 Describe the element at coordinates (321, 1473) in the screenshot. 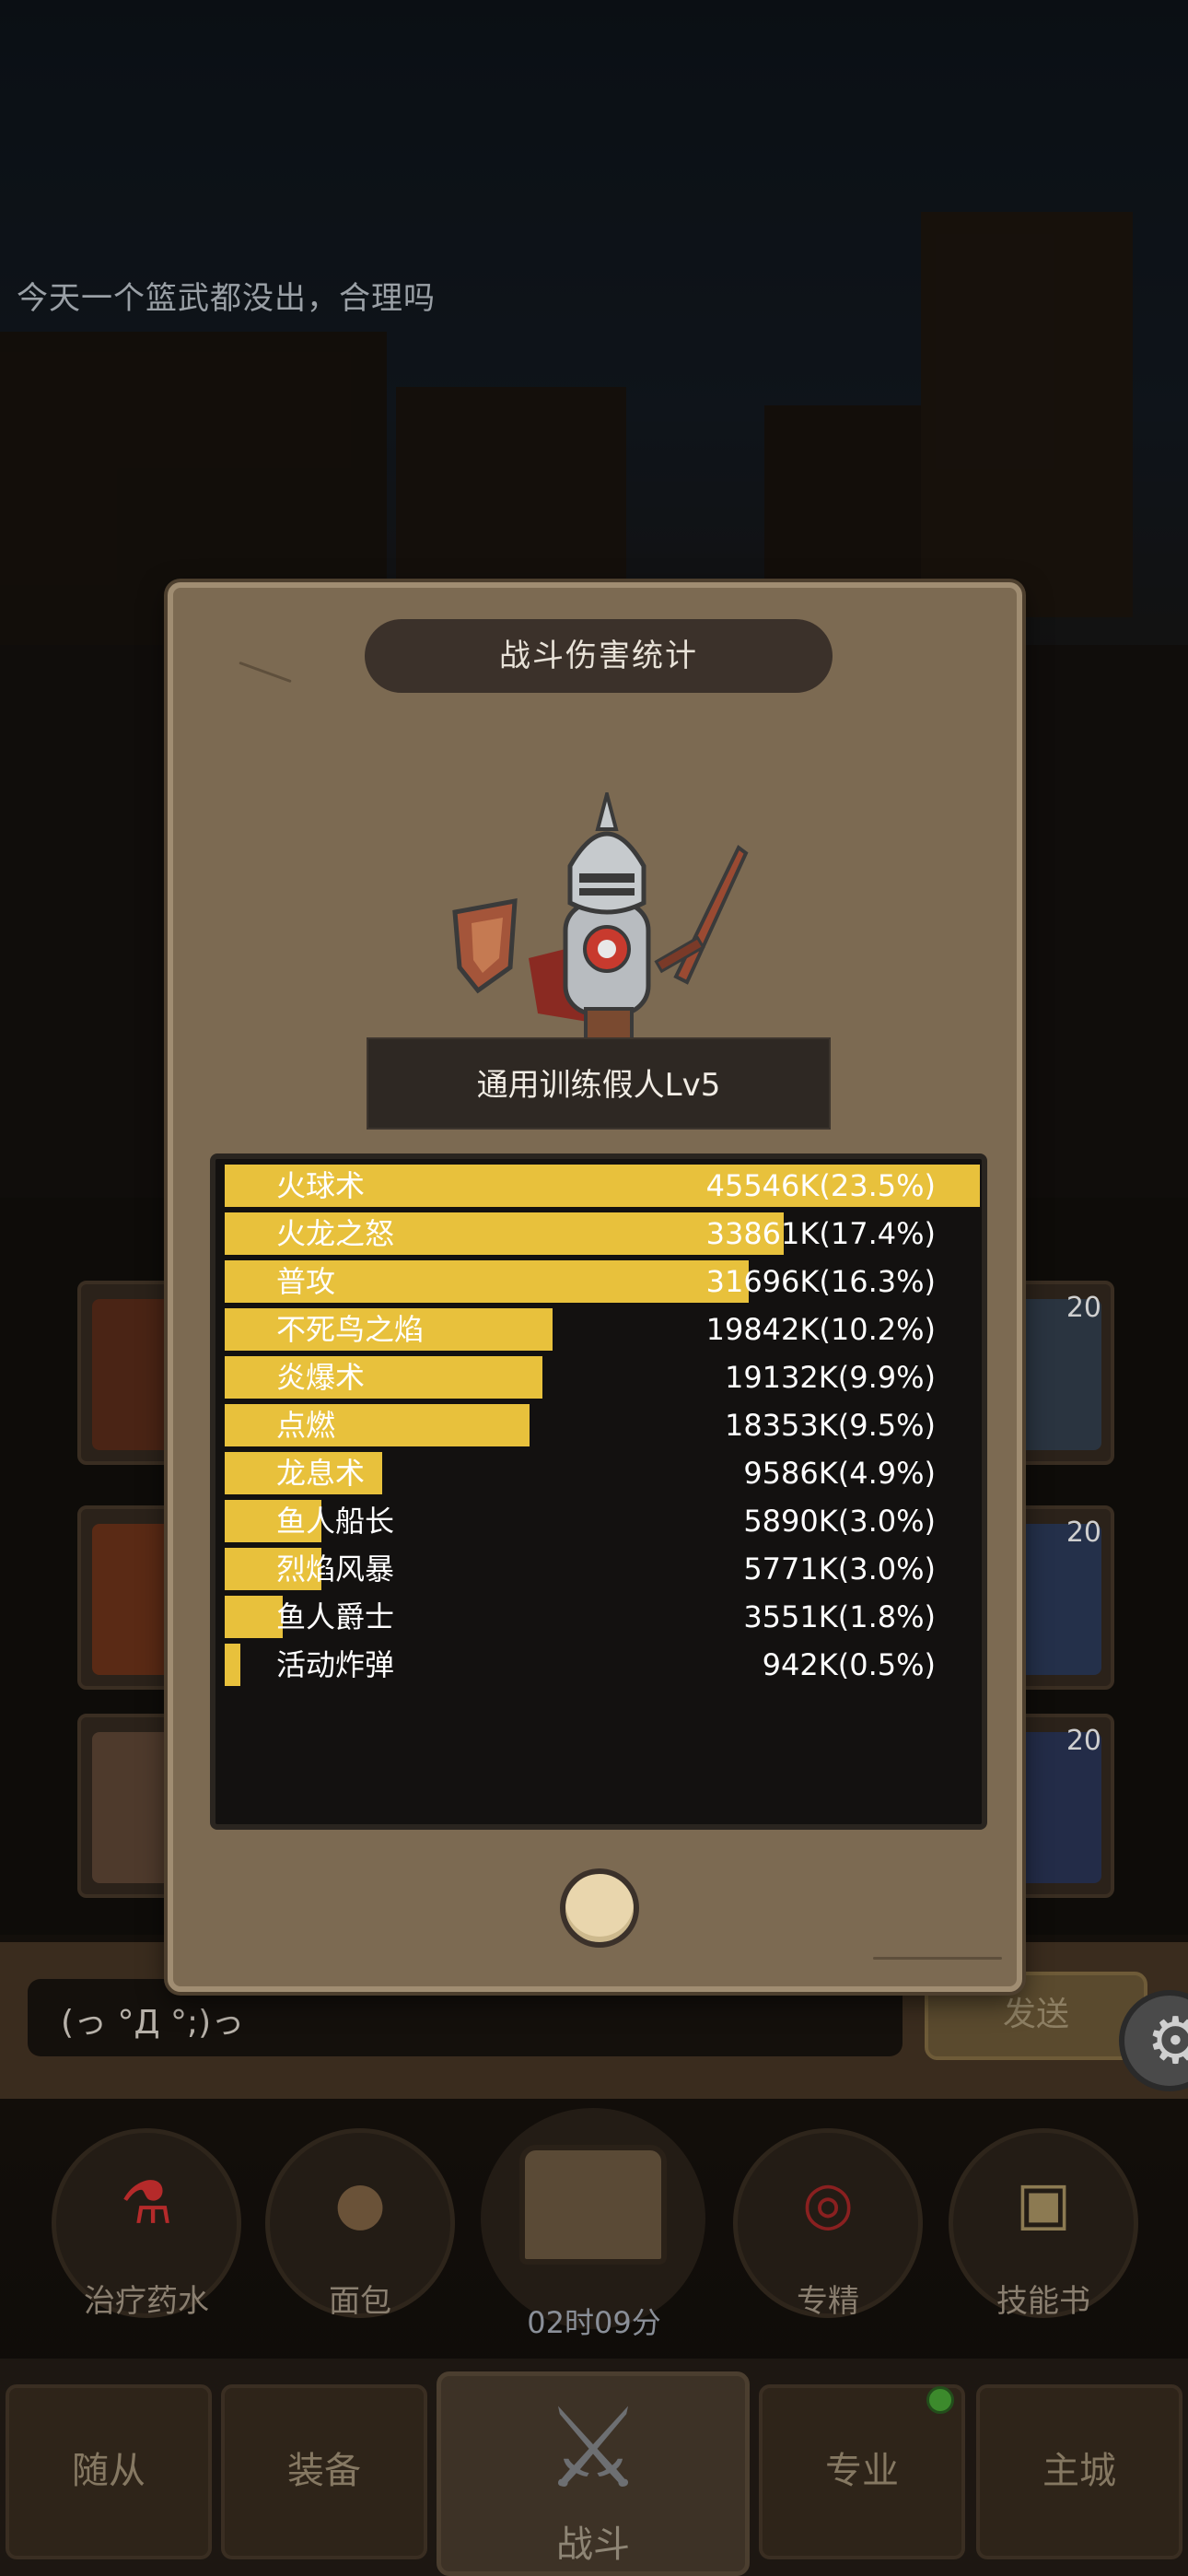

I see `skill-name: 龙息术` at that location.